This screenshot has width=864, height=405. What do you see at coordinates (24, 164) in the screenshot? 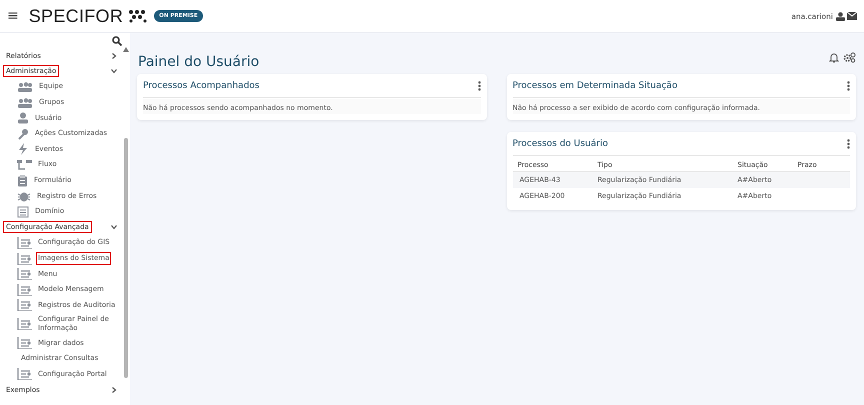
I see `flow-icon` at bounding box center [24, 164].